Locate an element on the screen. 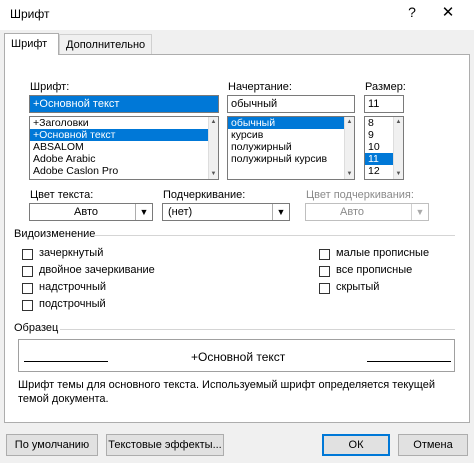 The width and height of the screenshot is (474, 463). size-input: 11 is located at coordinates (384, 104).